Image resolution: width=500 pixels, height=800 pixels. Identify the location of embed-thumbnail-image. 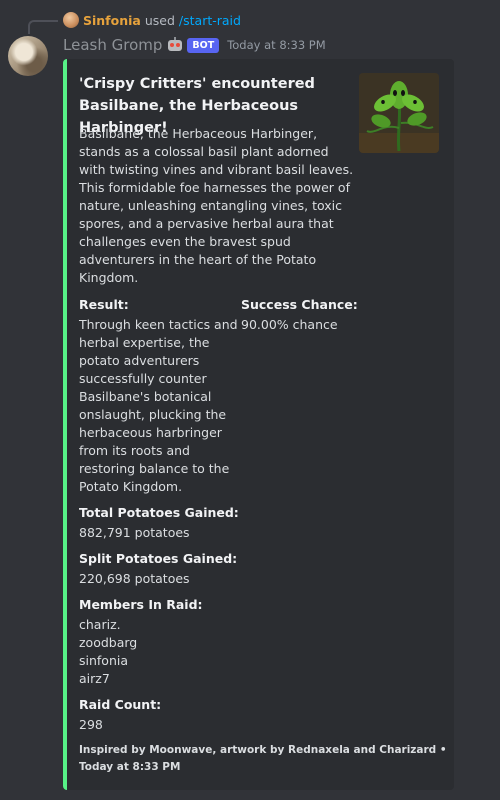
(399, 113).